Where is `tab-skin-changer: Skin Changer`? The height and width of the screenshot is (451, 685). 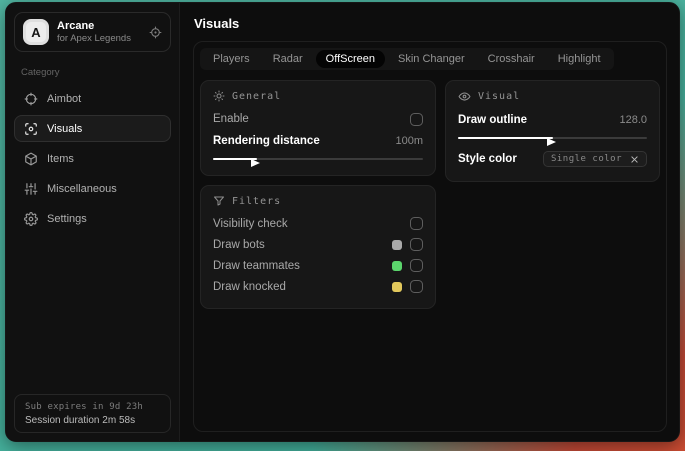
tab-skin-changer: Skin Changer is located at coordinates (431, 59).